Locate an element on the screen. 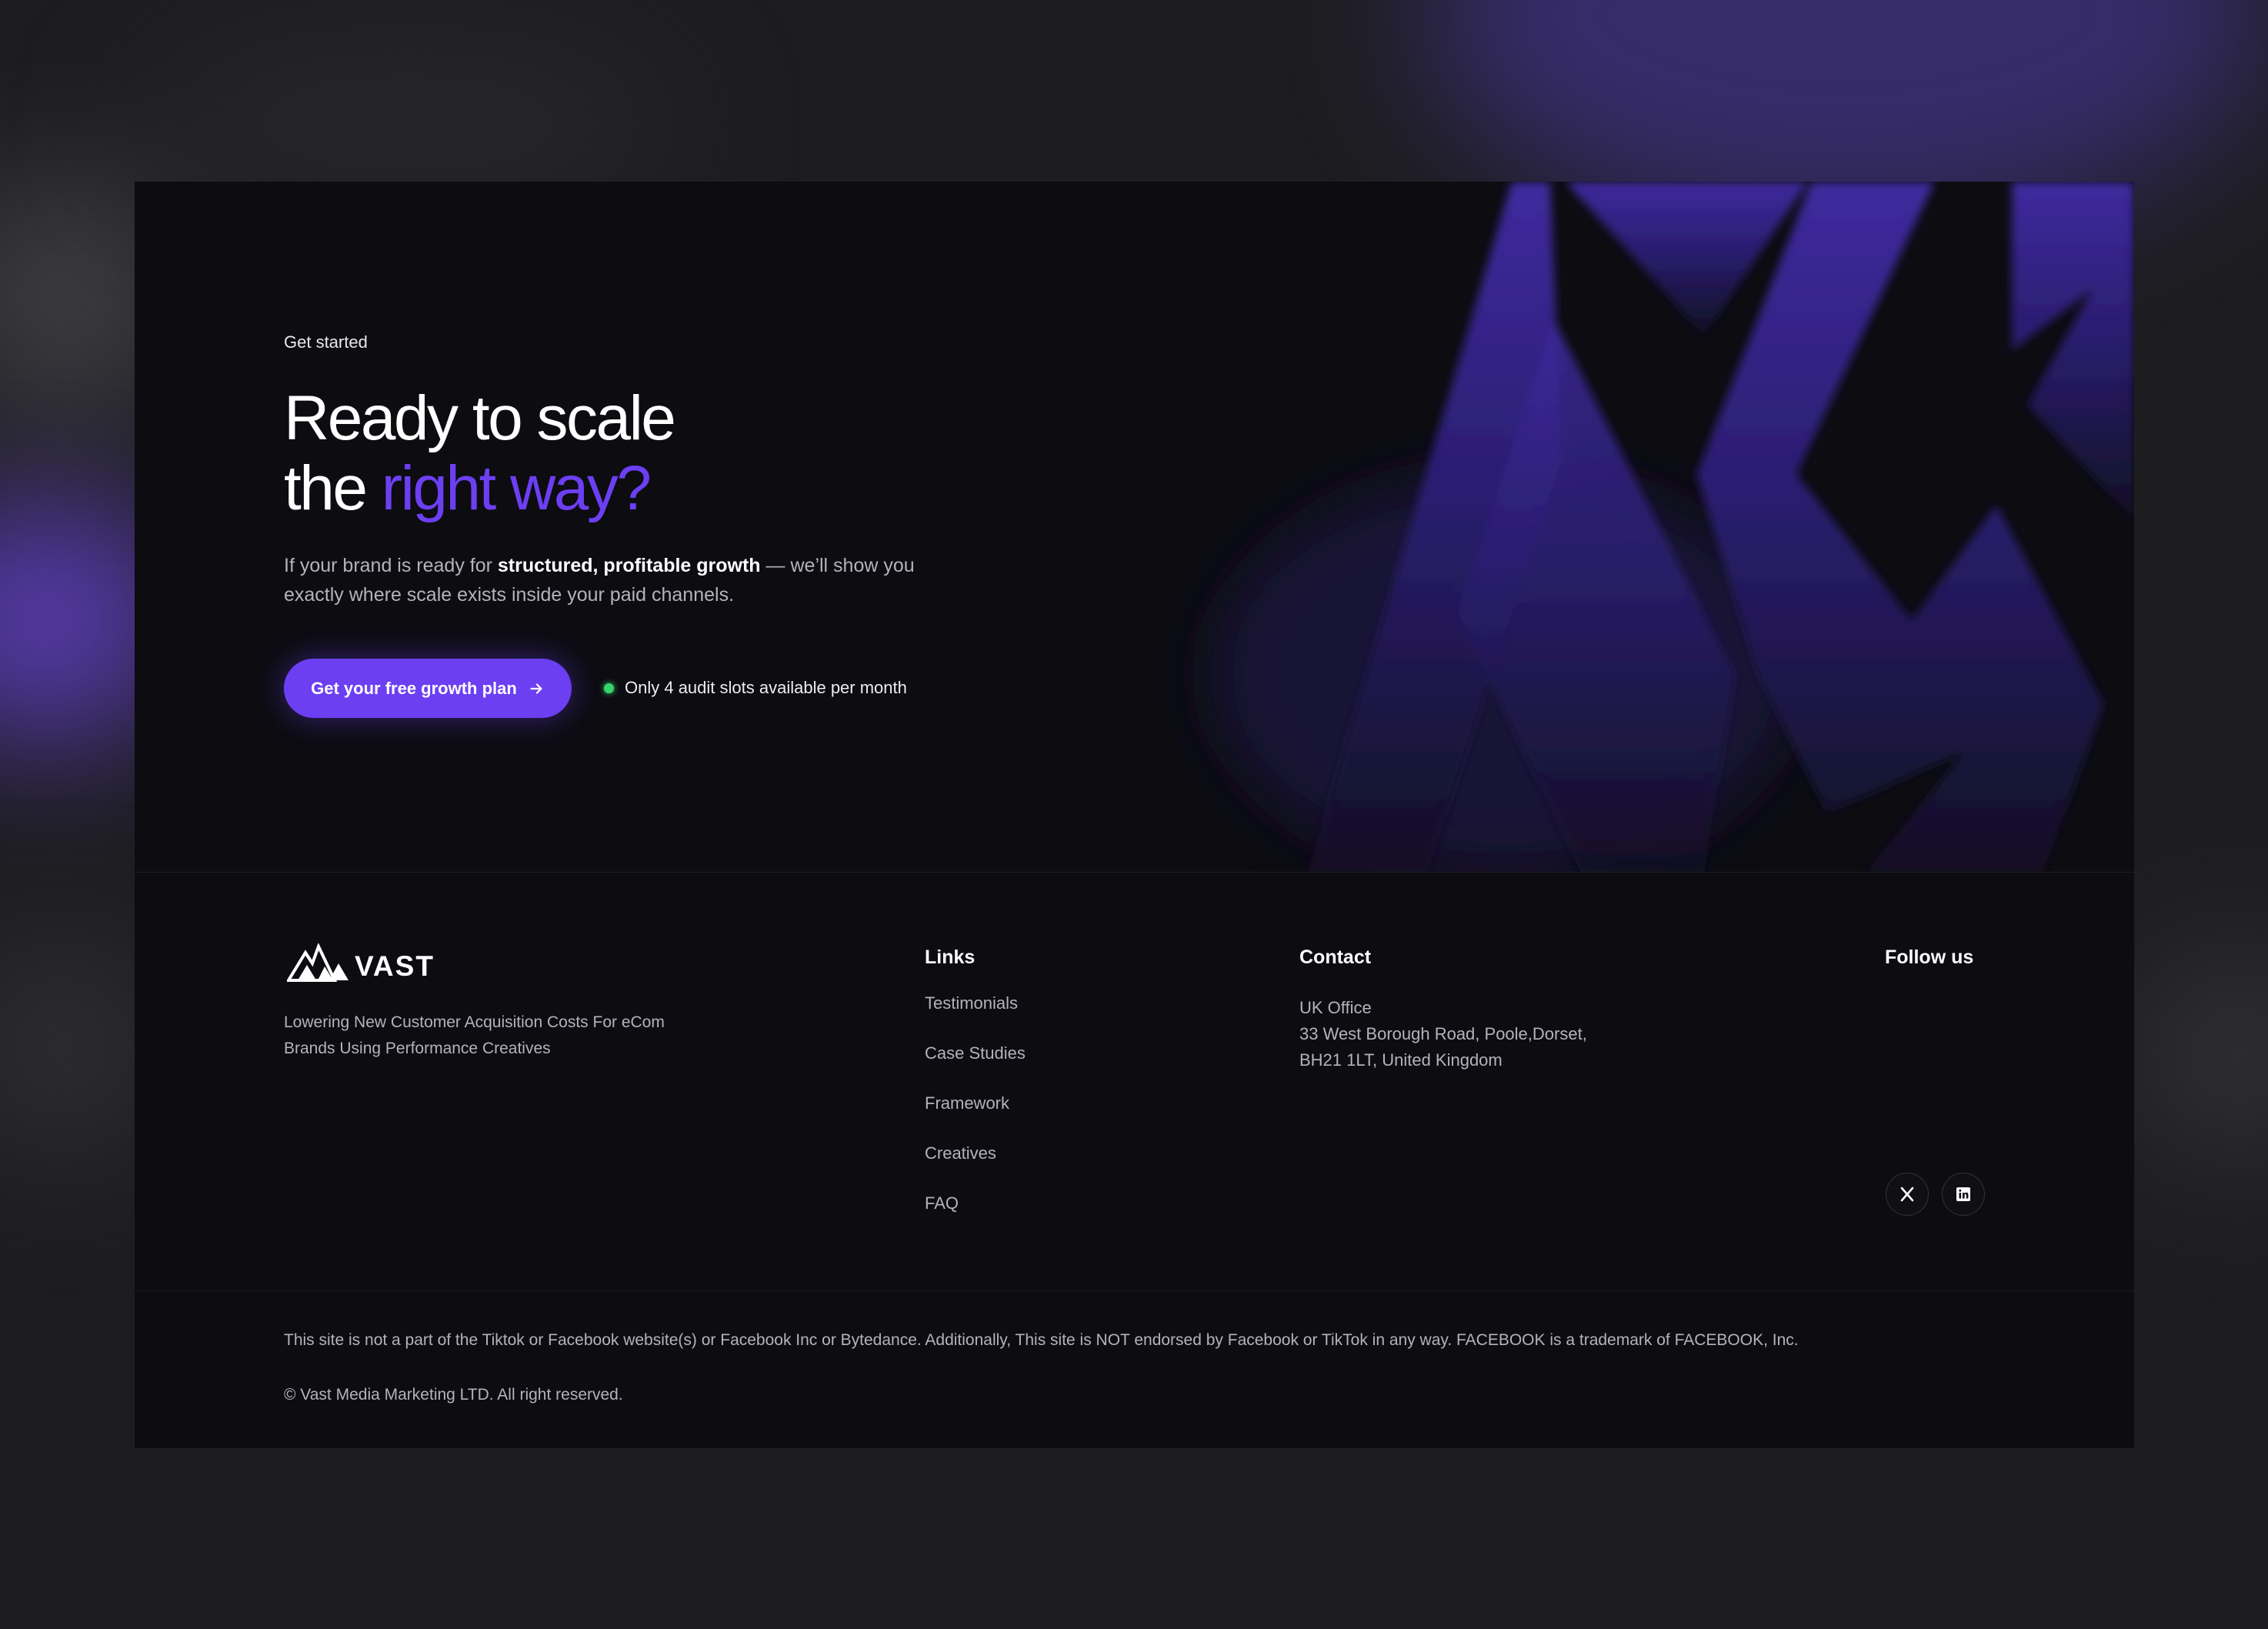 The image size is (2268, 1629). x-icon is located at coordinates (1907, 1194).